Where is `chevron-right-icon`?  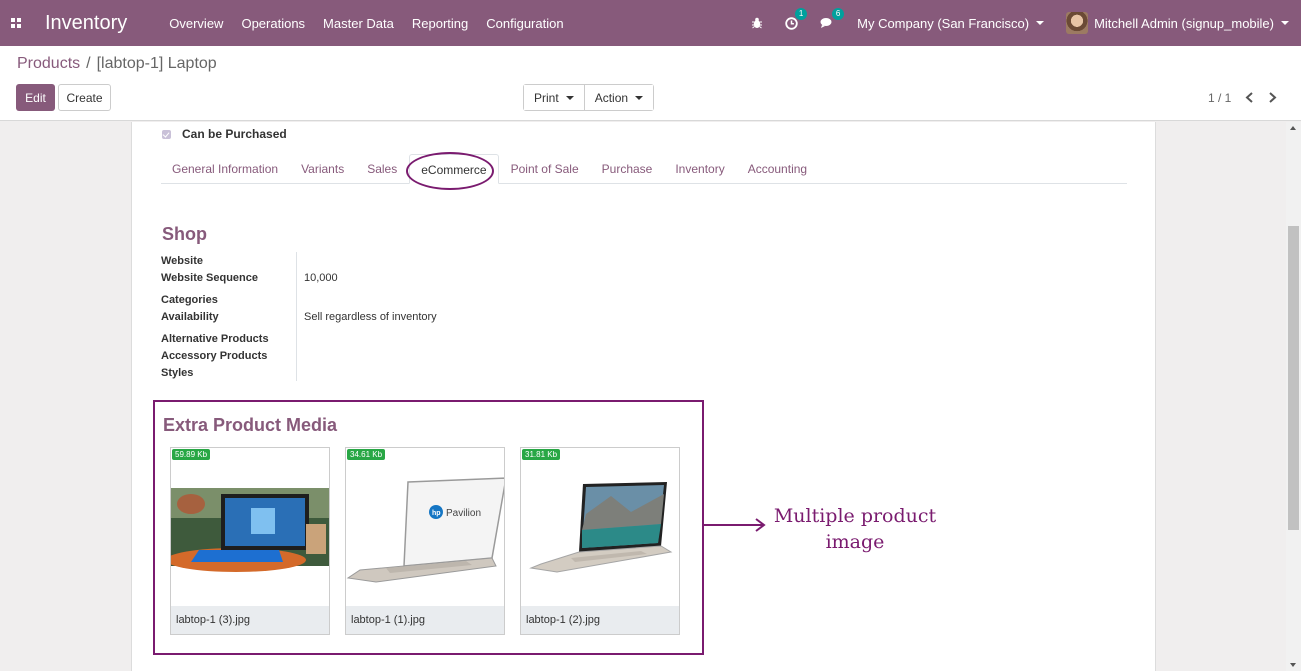 chevron-right-icon is located at coordinates (1272, 98).